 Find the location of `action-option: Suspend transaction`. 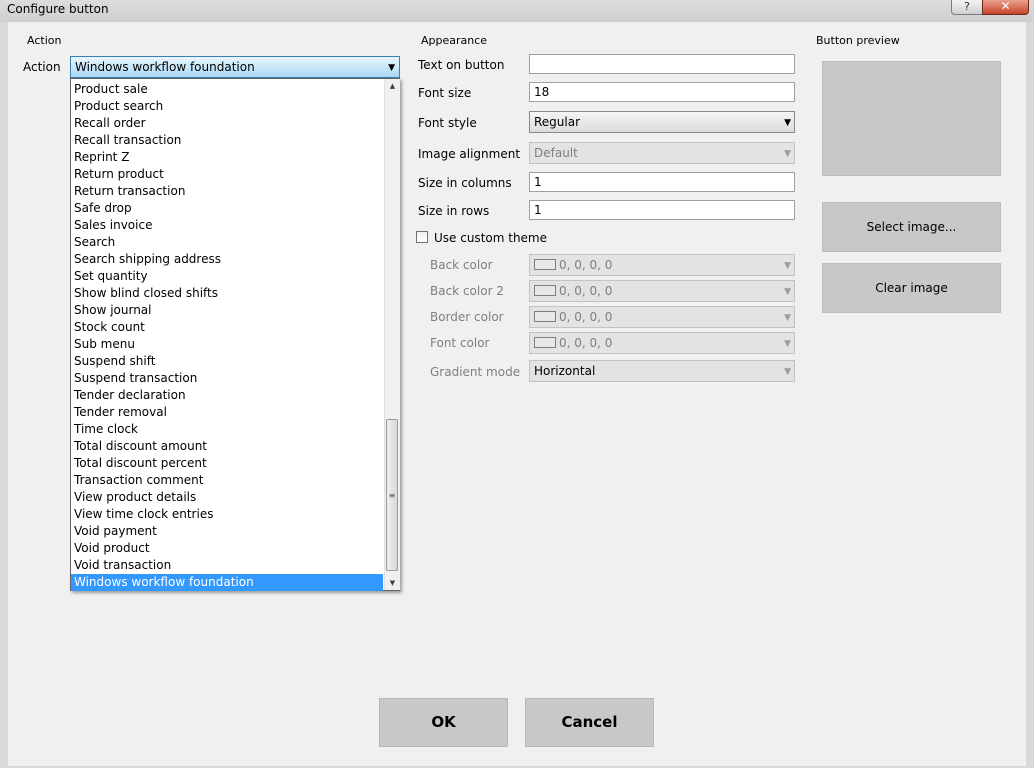

action-option: Suspend transaction is located at coordinates (227, 378).